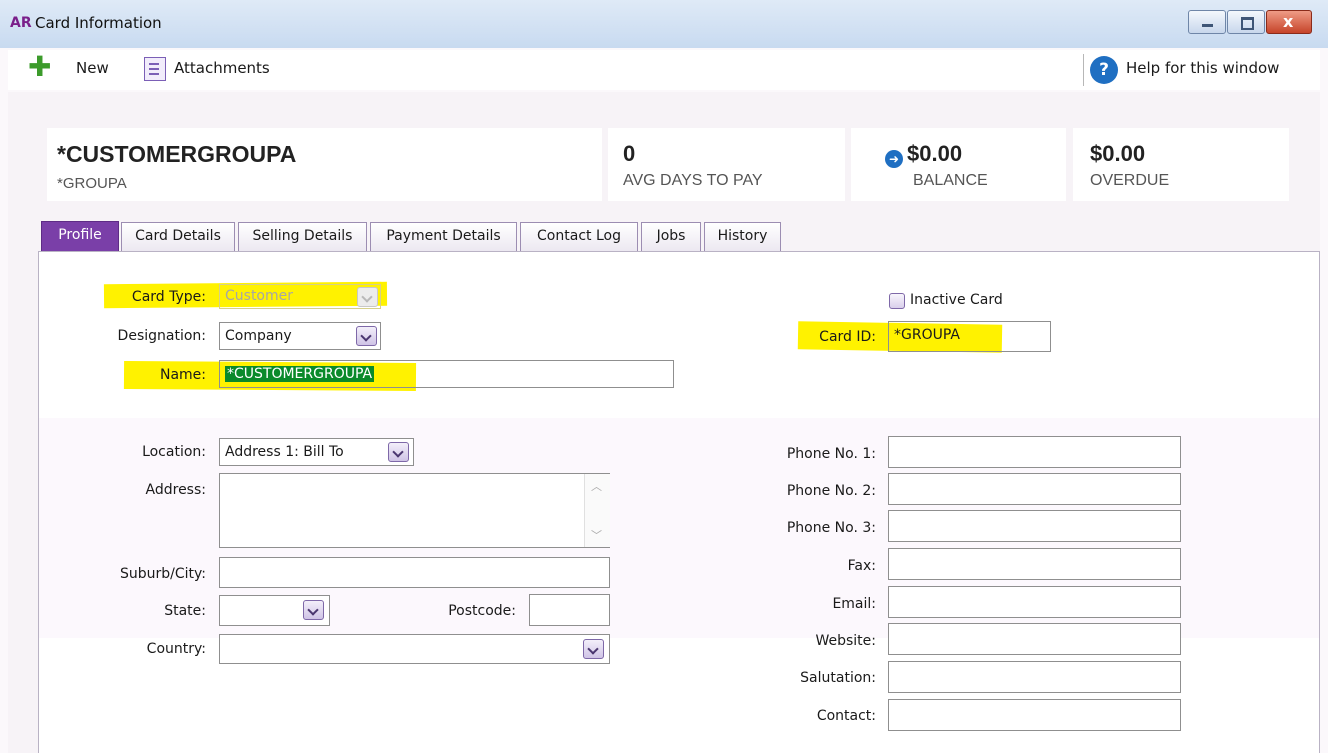 This screenshot has height=753, width=1328. I want to click on card-id-subtitle: *GROUPA, so click(92, 183).